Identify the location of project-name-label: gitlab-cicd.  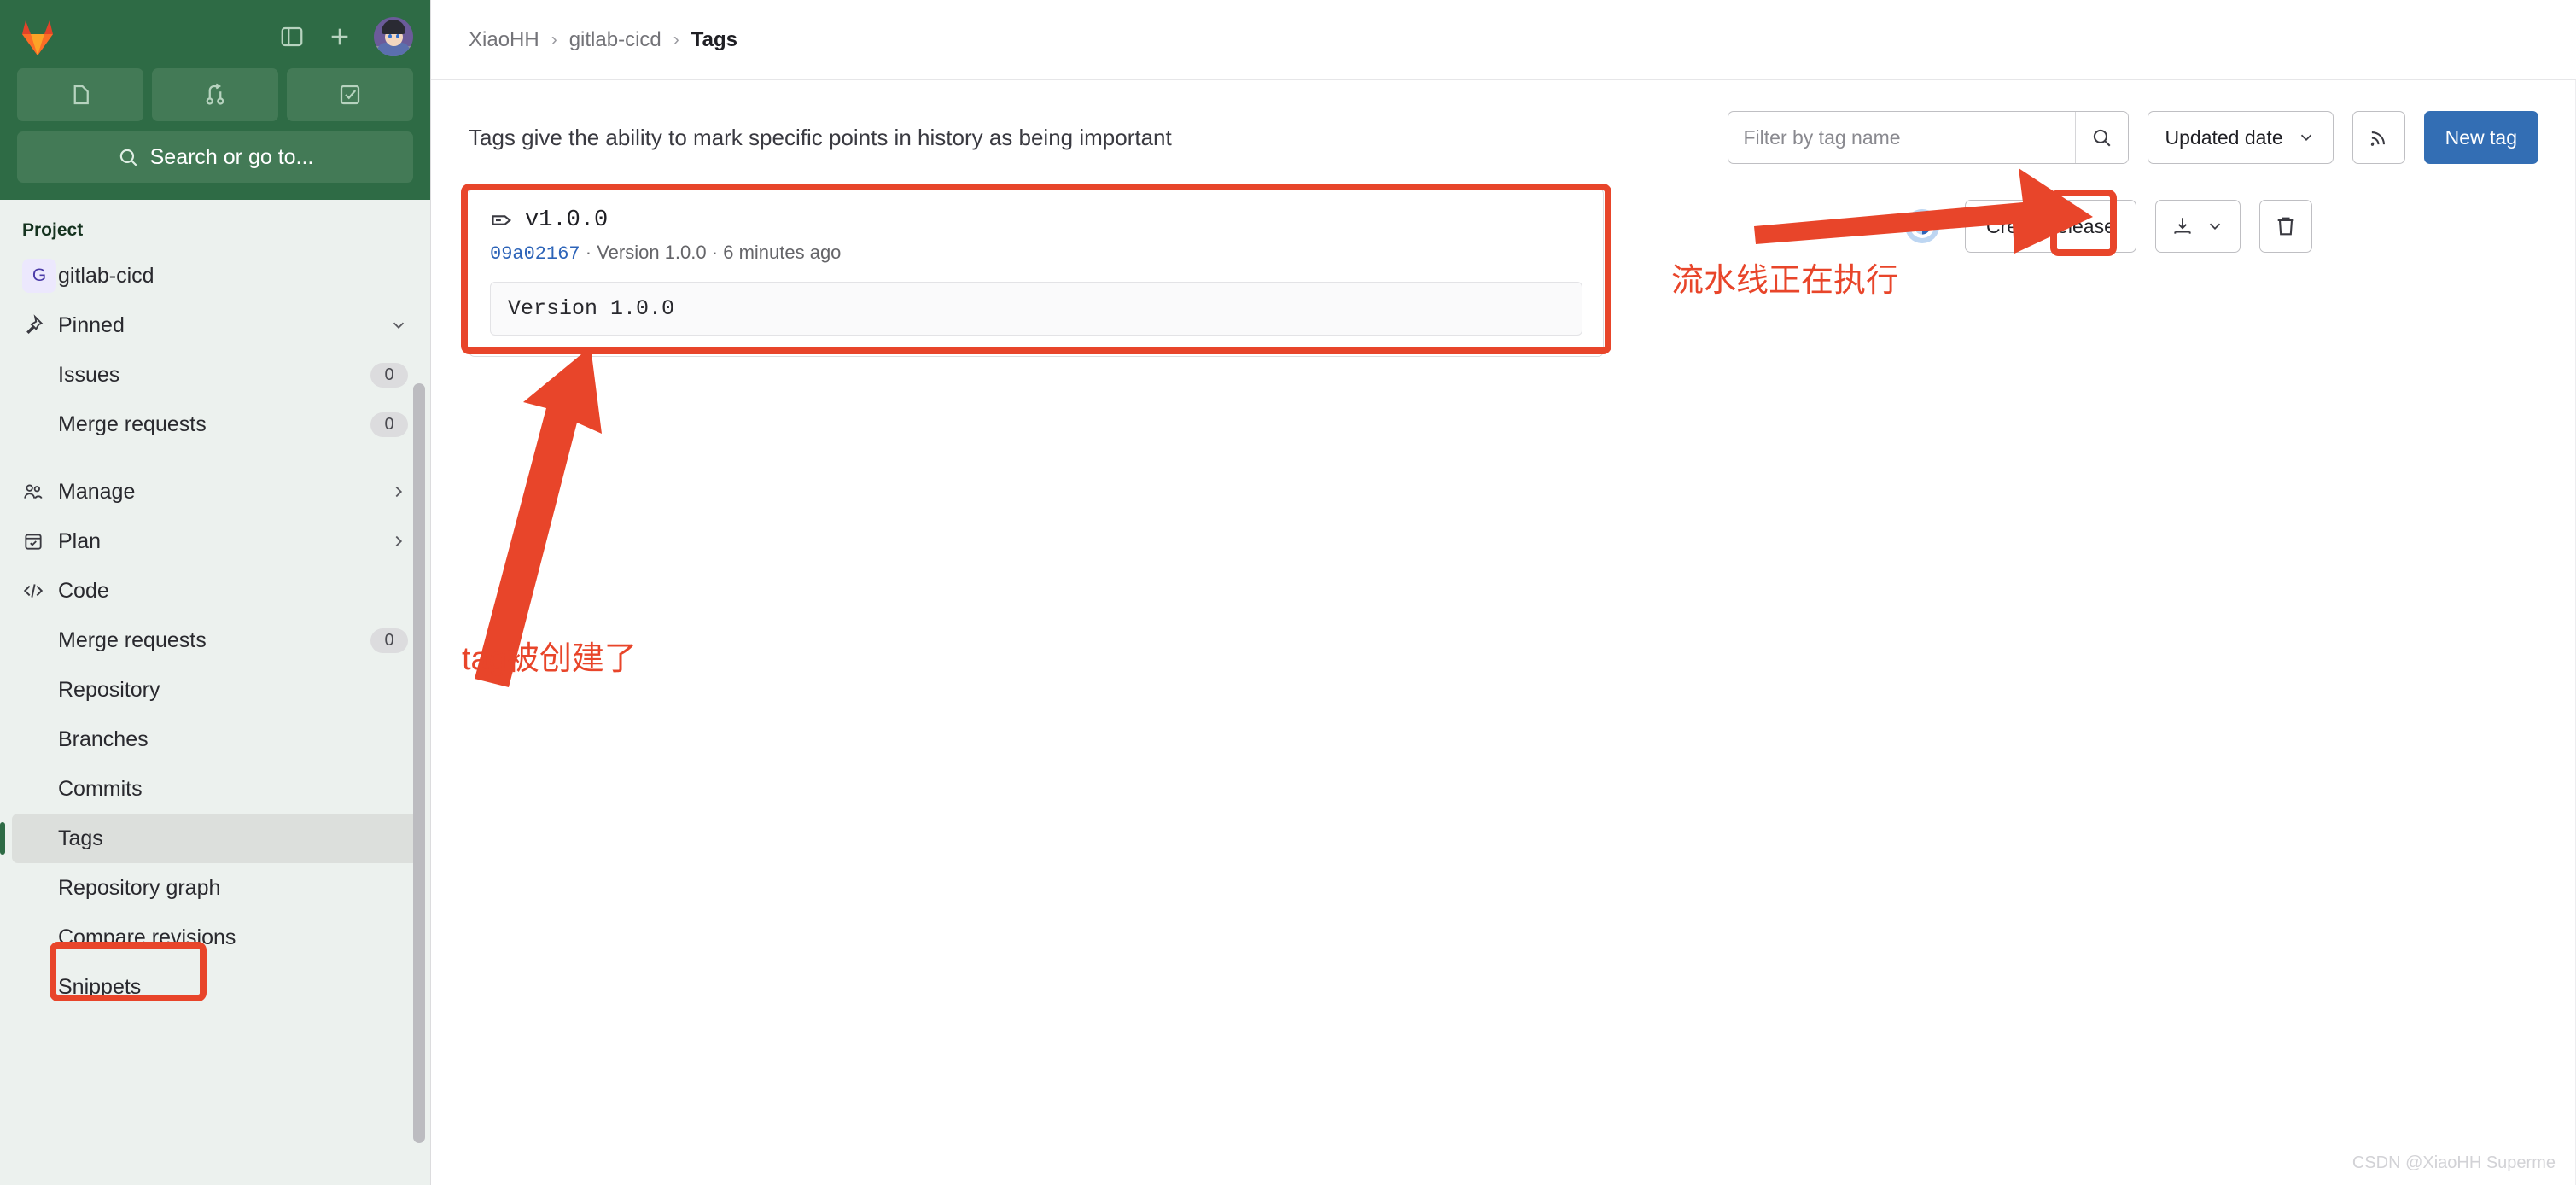
(106, 275).